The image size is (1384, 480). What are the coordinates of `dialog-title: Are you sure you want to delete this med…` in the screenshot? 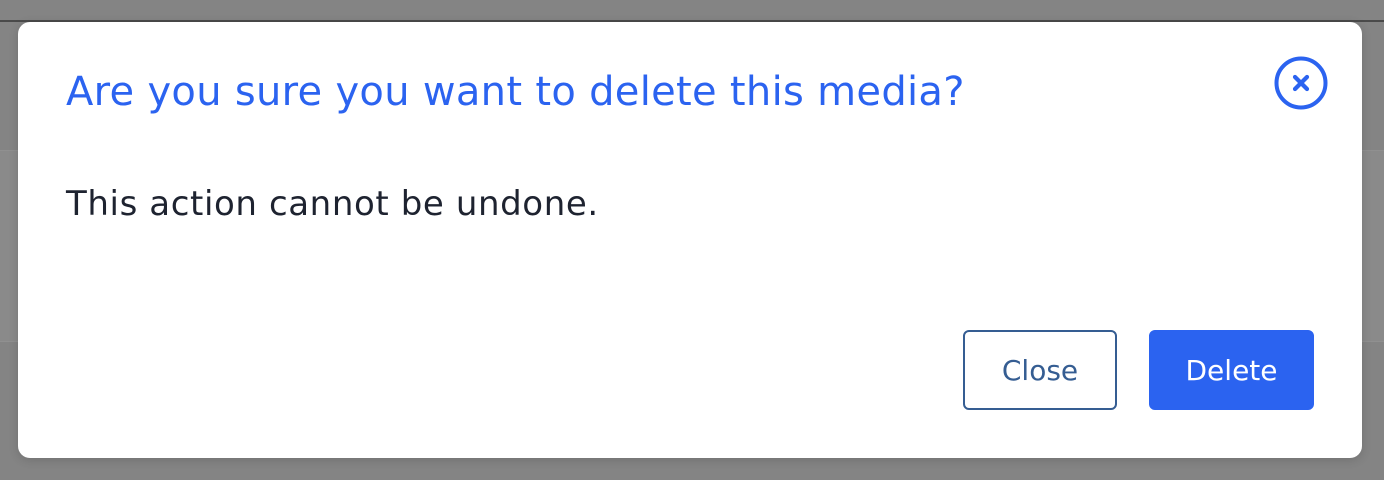 It's located at (515, 92).